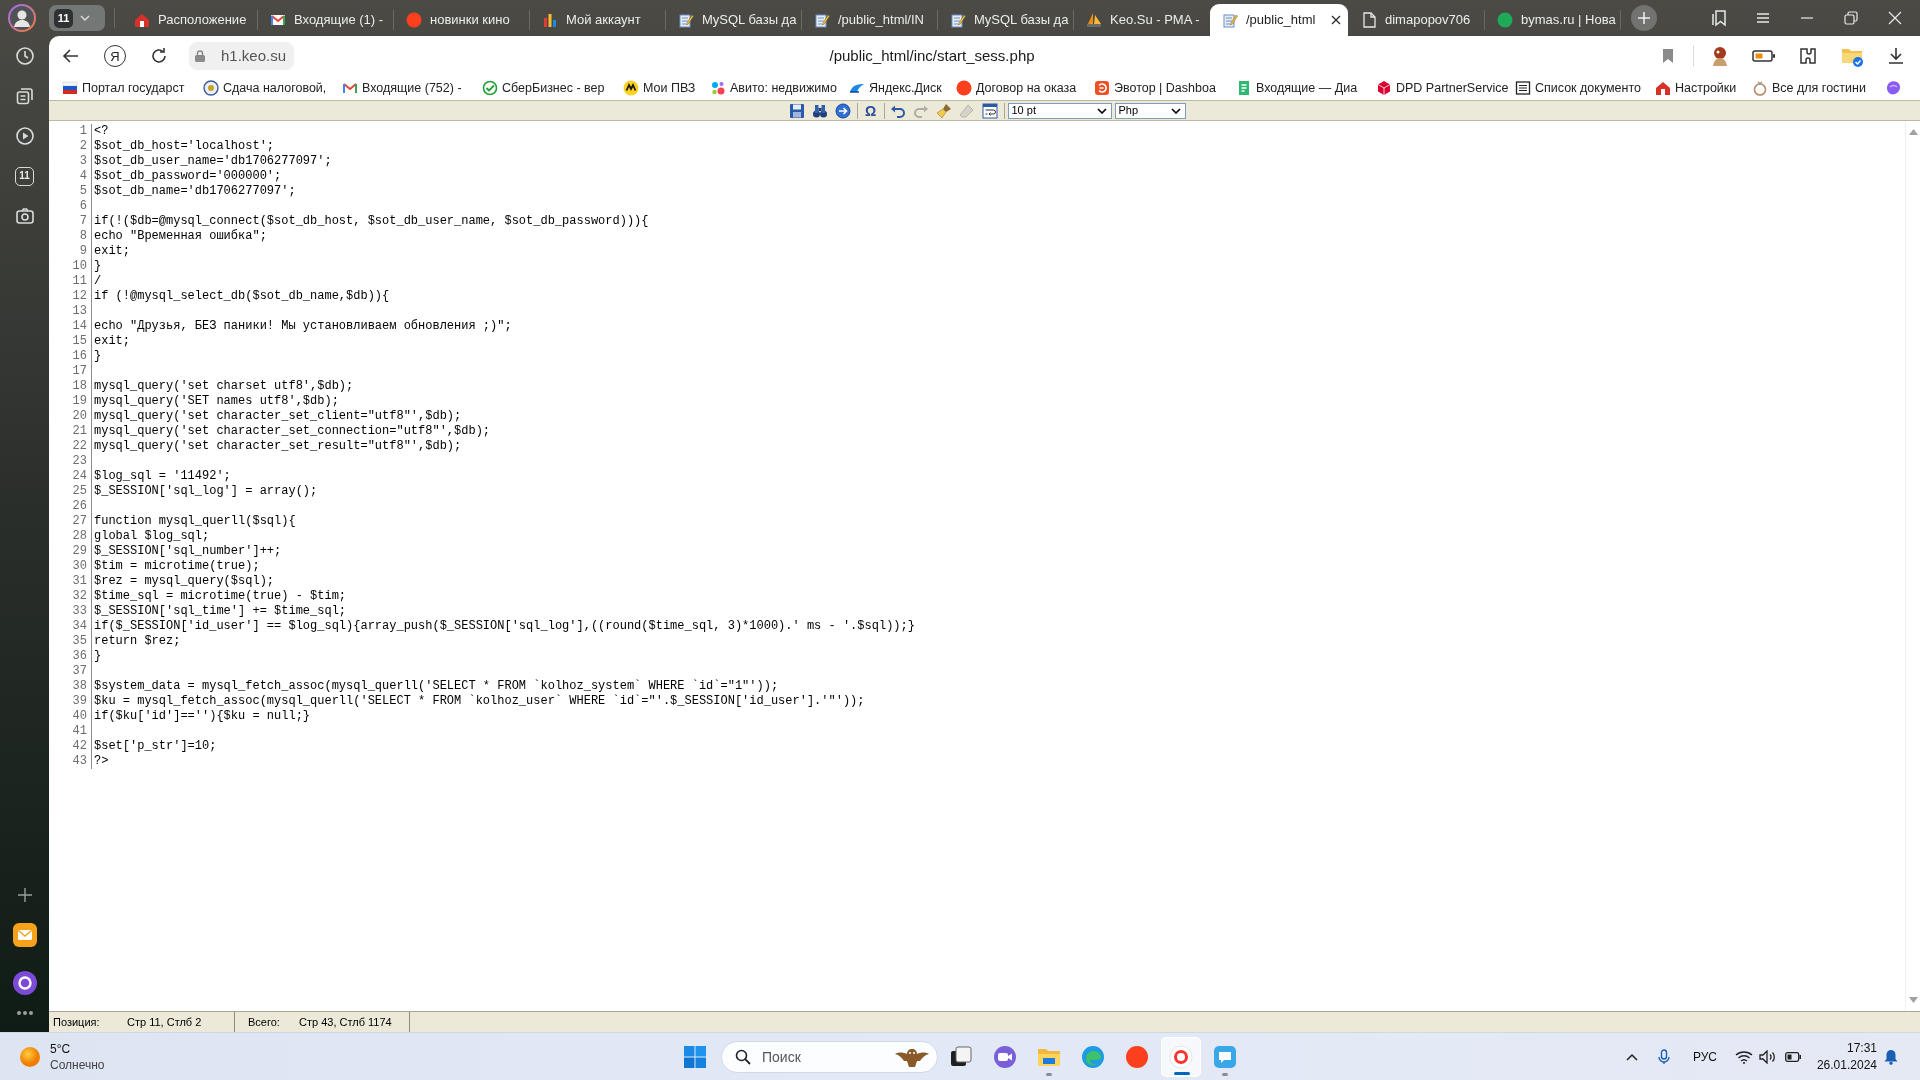 Image resolution: width=1920 pixels, height=1080 pixels. What do you see at coordinates (1704, 1056) in the screenshot?
I see `language-indicator: РУС` at bounding box center [1704, 1056].